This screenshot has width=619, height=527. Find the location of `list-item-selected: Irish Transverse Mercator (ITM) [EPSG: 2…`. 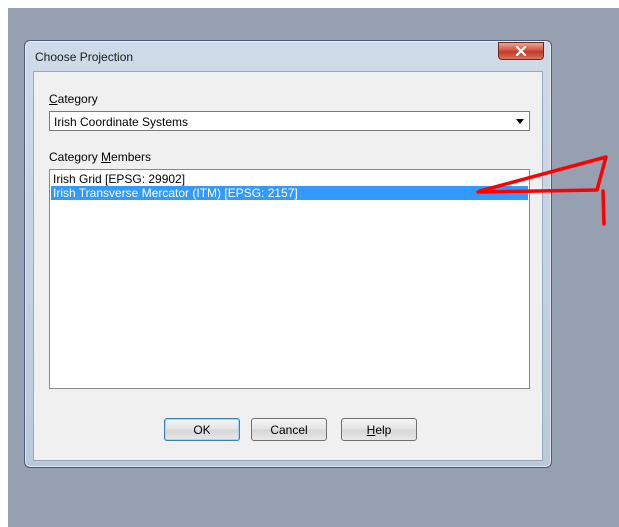

list-item-selected: Irish Transverse Mercator (ITM) [EPSG: 2… is located at coordinates (289, 193).